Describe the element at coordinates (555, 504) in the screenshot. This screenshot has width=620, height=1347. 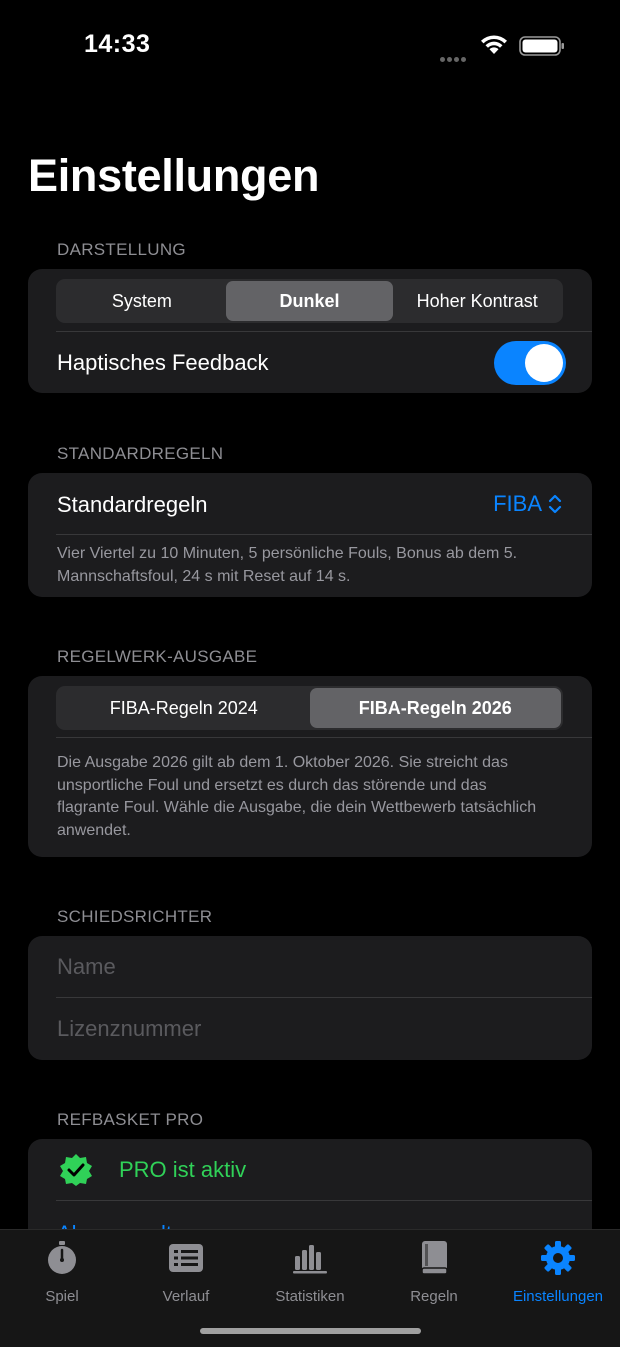
I see `chevron-up-down-icon` at that location.